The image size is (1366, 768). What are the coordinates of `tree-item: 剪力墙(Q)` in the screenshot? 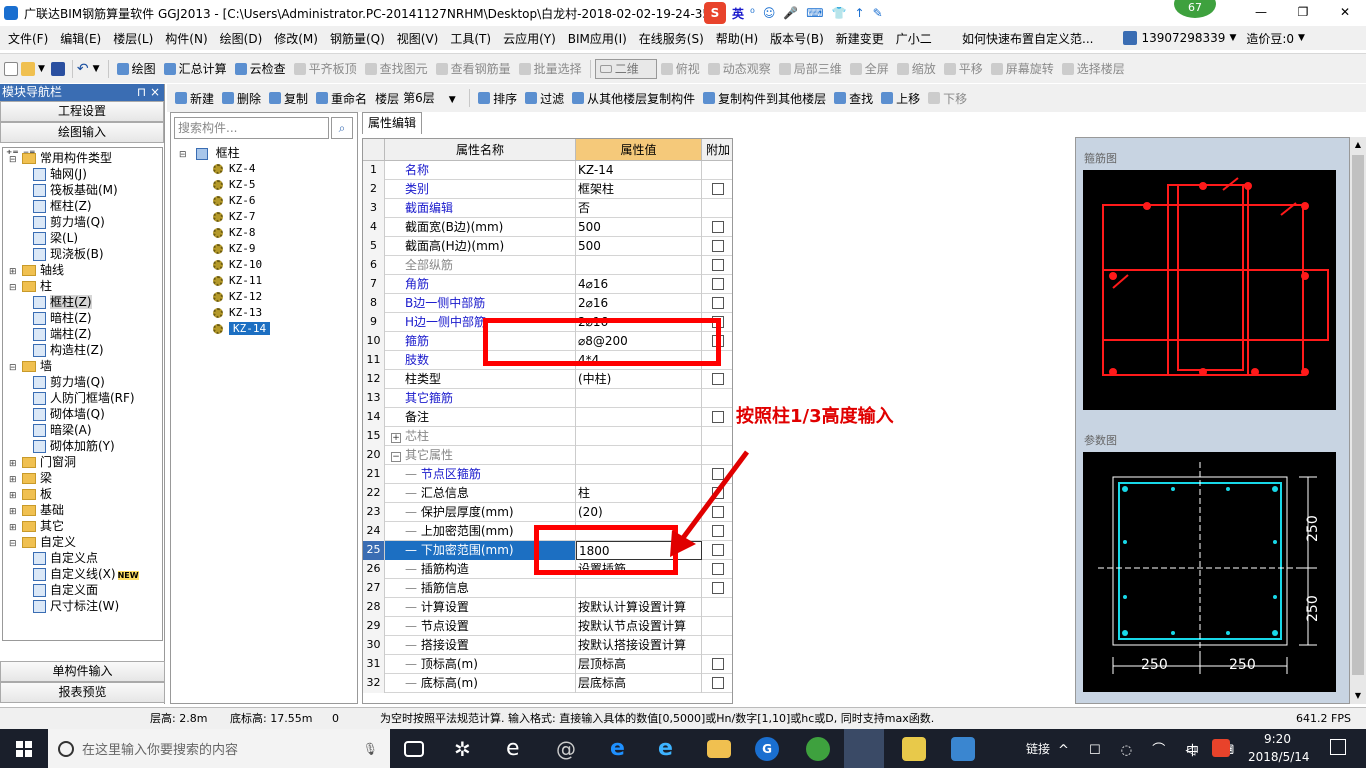 It's located at (69, 222).